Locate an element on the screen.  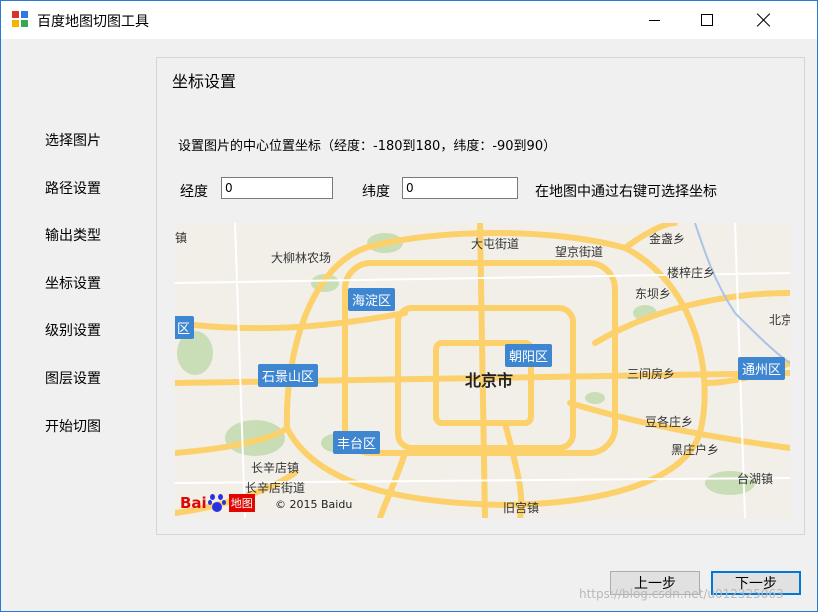
latitude-input is located at coordinates (460, 188).